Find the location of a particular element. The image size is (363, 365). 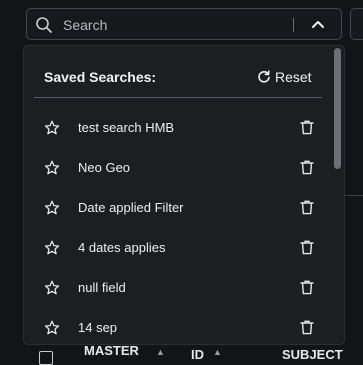

saved-search-label: test search HMB is located at coordinates (126, 127).